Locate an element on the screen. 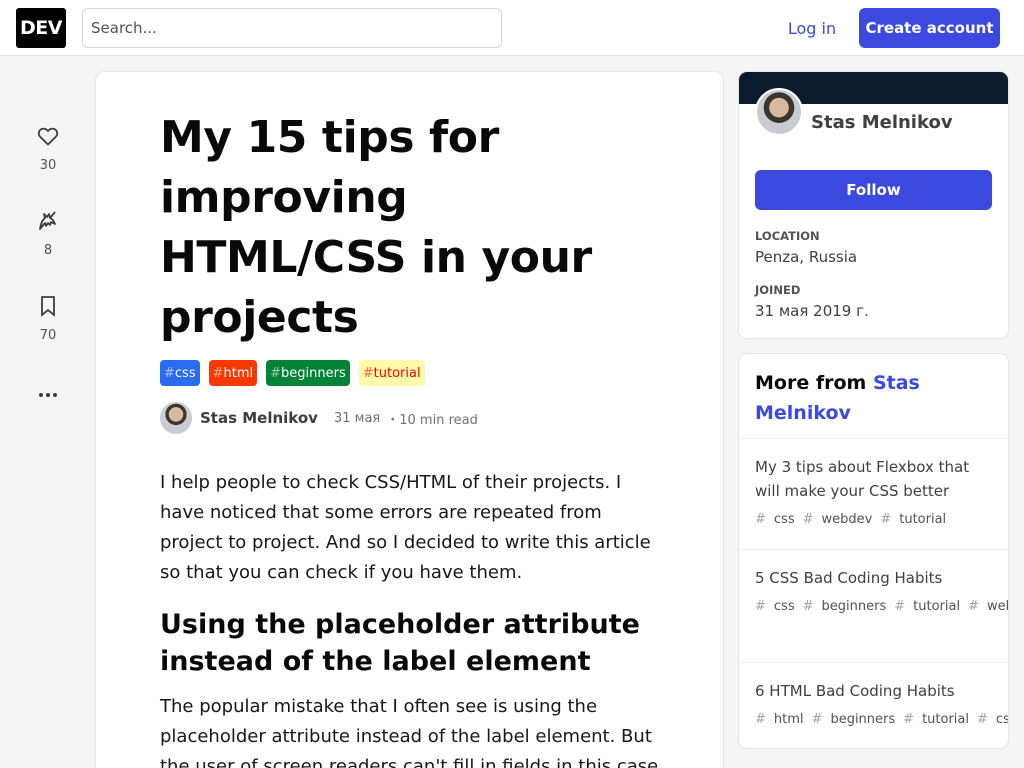 The image size is (1024, 768). tag-css: # css is located at coordinates (180, 373).